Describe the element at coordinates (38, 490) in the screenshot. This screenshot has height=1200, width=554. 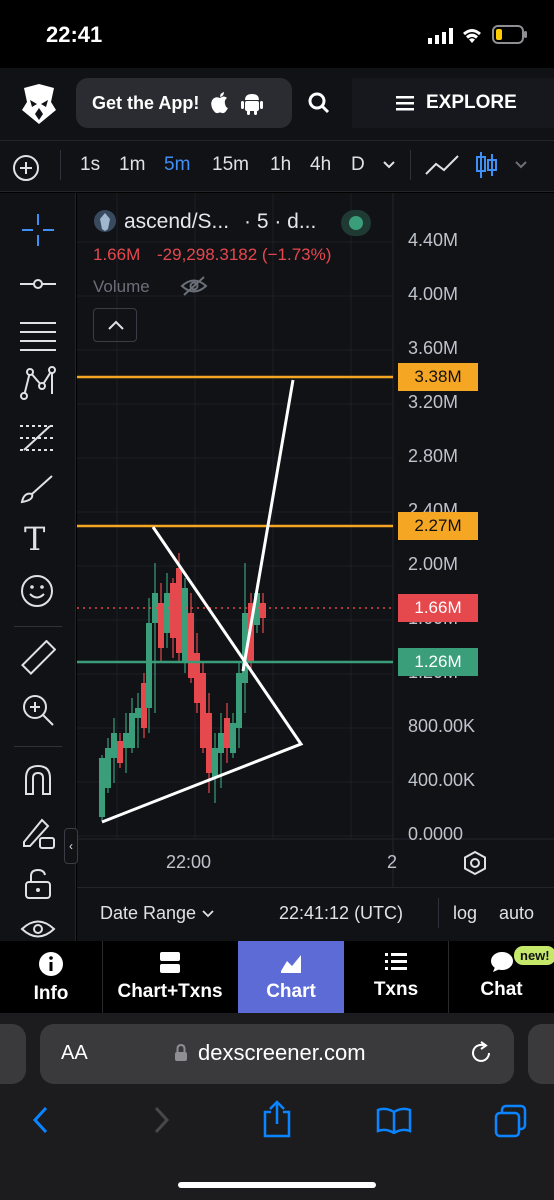
I see `brush-tool-icon` at that location.